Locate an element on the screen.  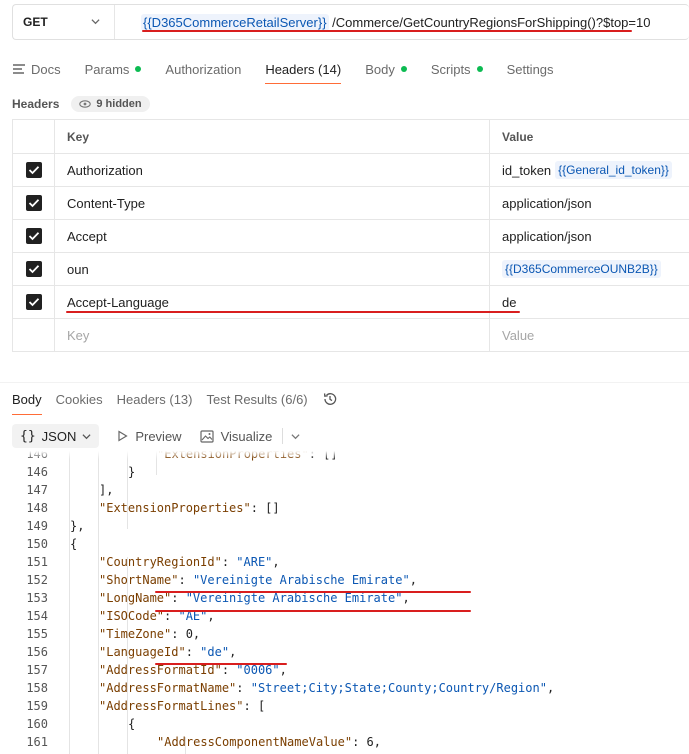
code-line: 155 "TimeZone": 0, is located at coordinates (344, 634).